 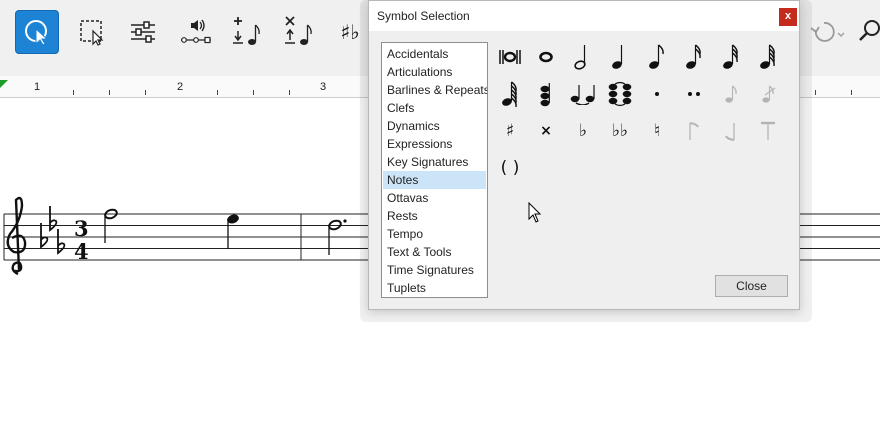 What do you see at coordinates (584, 16) in the screenshot?
I see `dialog-titlebar: Symbol Selection x` at bounding box center [584, 16].